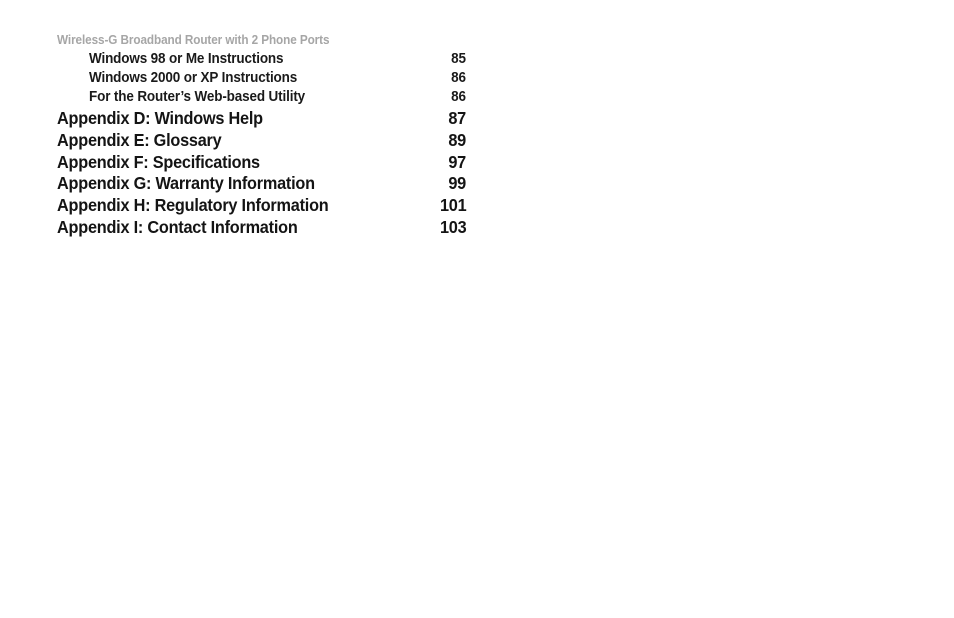 The height and width of the screenshot is (618, 954). Describe the element at coordinates (458, 59) in the screenshot. I see `toc-entry-page-number: 85` at that location.